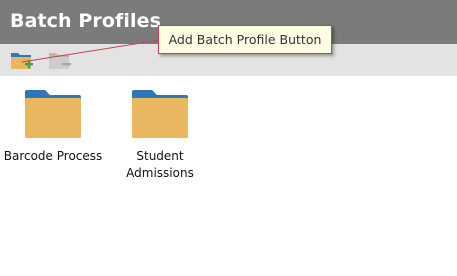  I want to click on folder-add-icon, so click(22, 61).